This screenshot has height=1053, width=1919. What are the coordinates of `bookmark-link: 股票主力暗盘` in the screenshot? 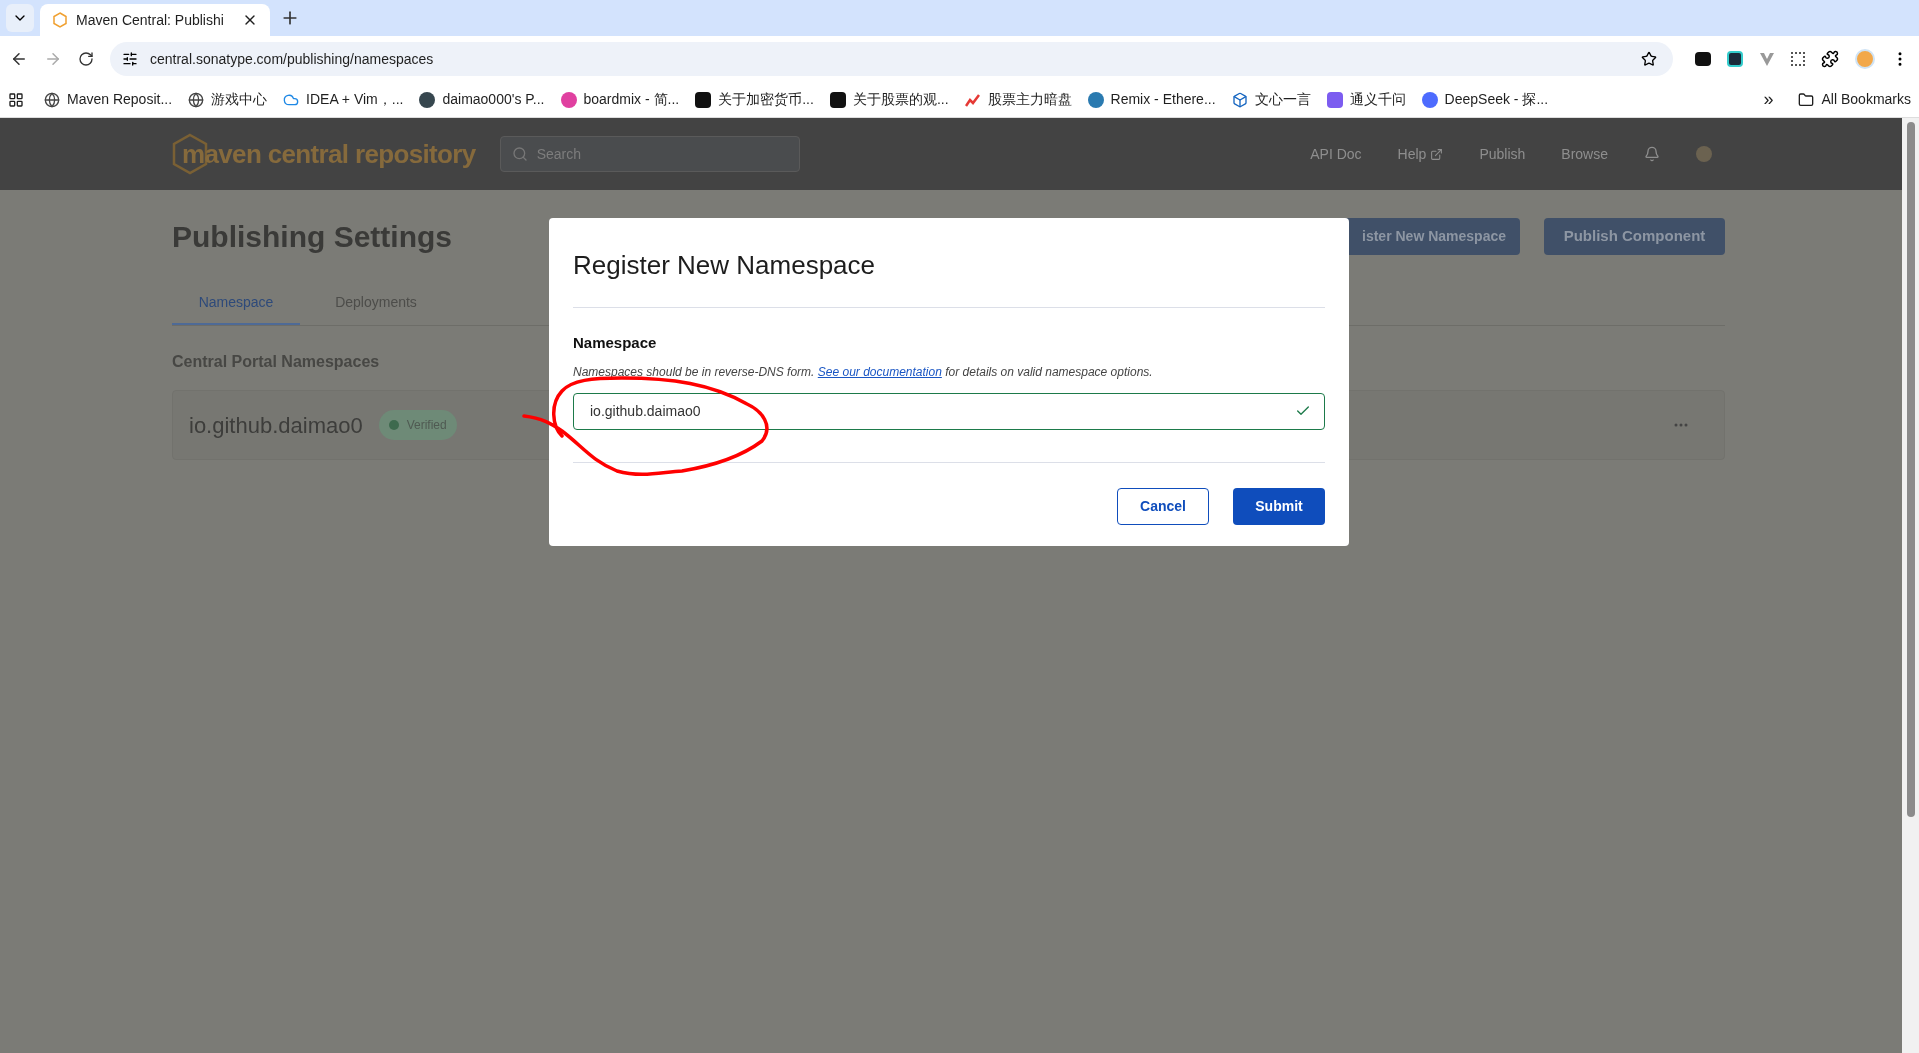 It's located at (1029, 99).